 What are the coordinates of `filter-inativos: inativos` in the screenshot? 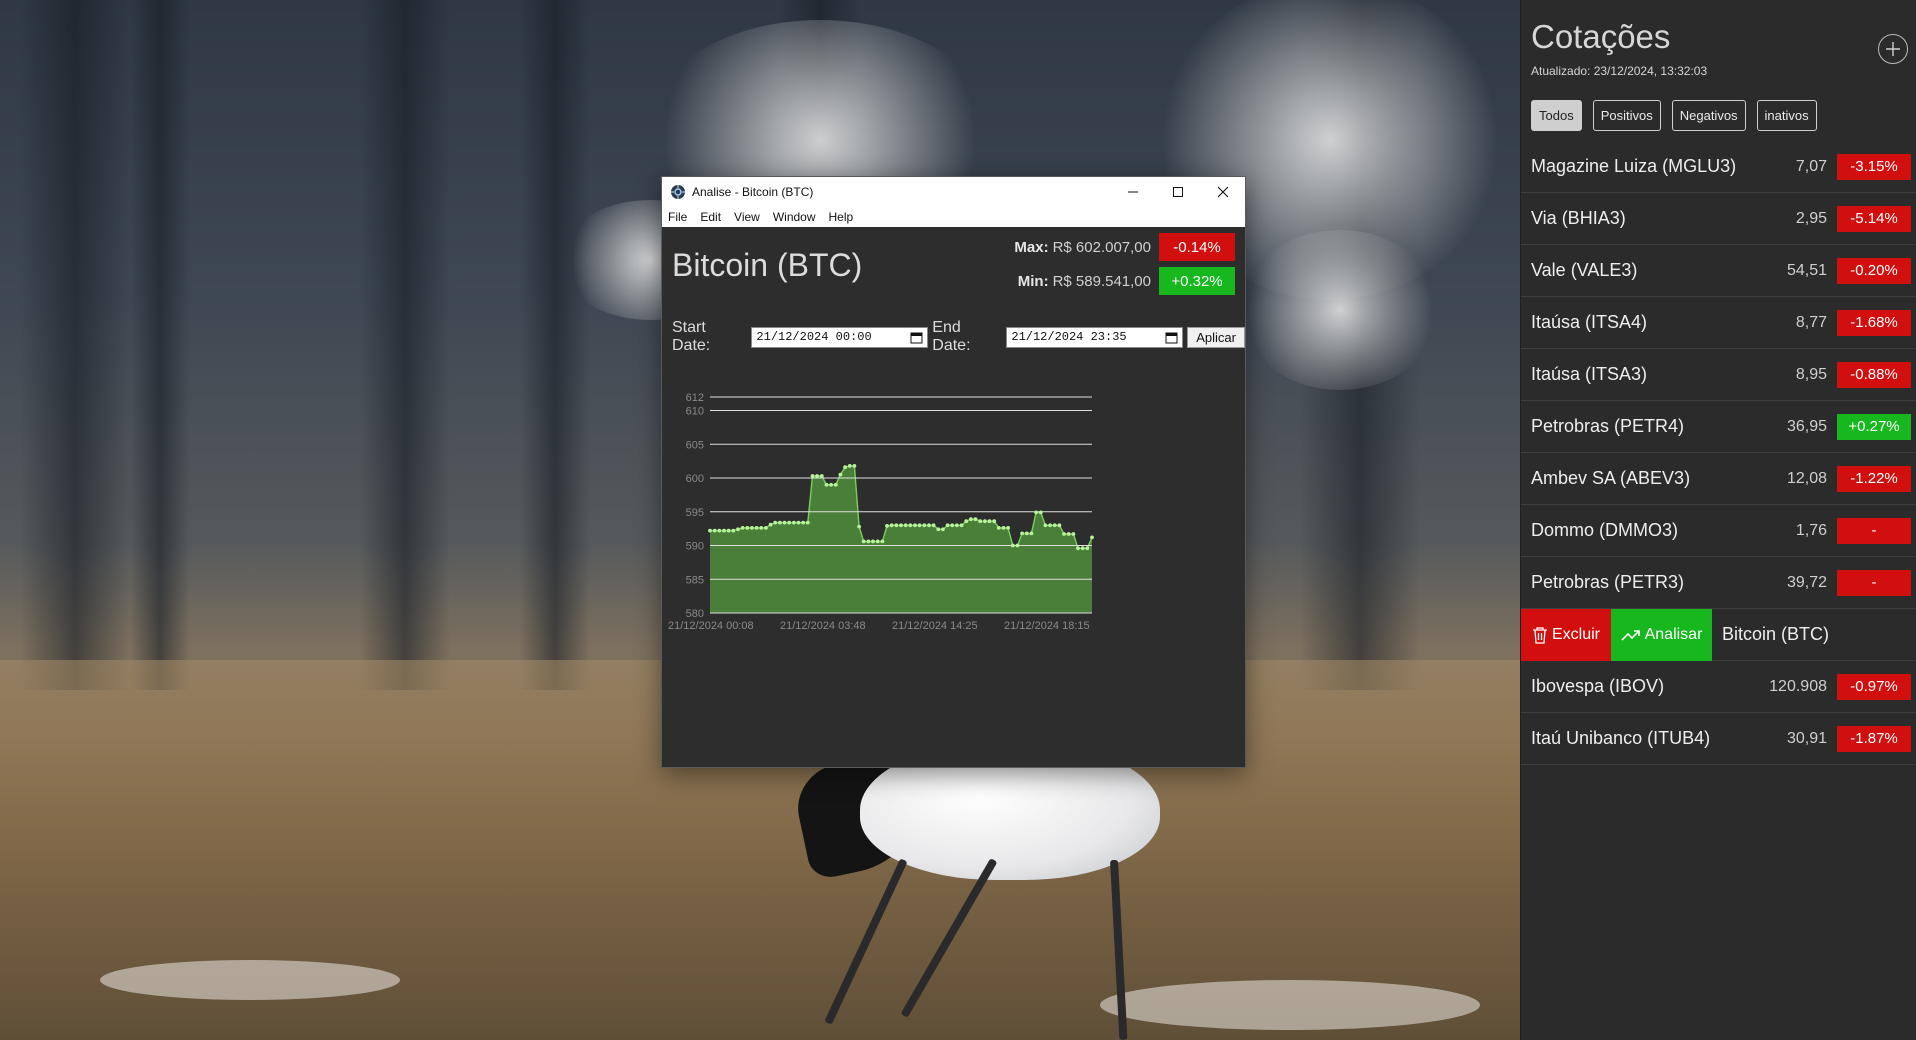 It's located at (1786, 115).